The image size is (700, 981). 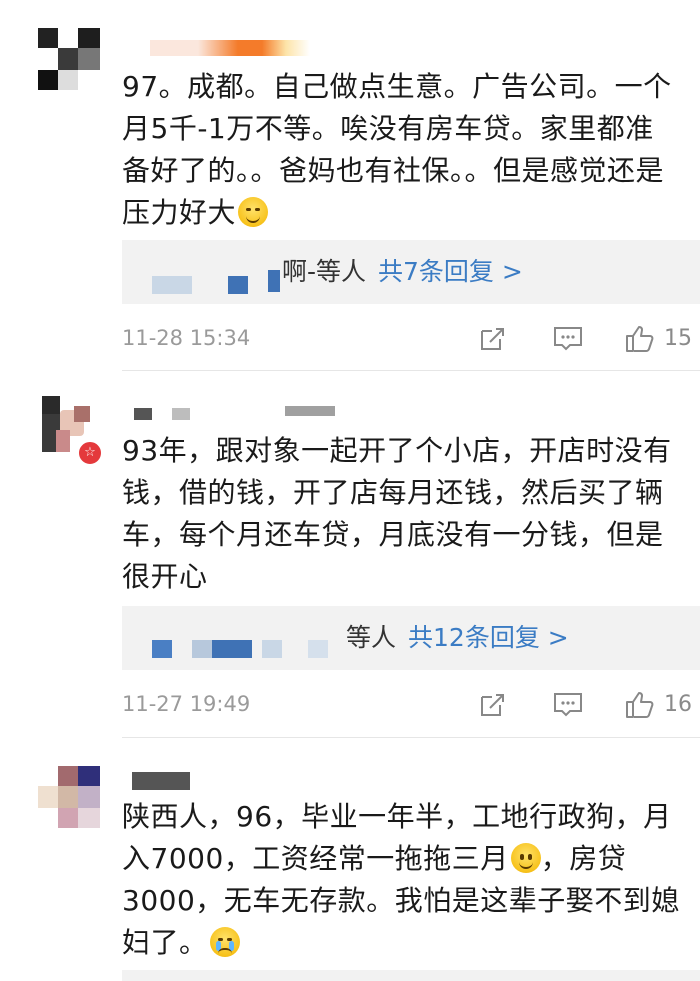 What do you see at coordinates (678, 338) in the screenshot?
I see `like-count: 15` at bounding box center [678, 338].